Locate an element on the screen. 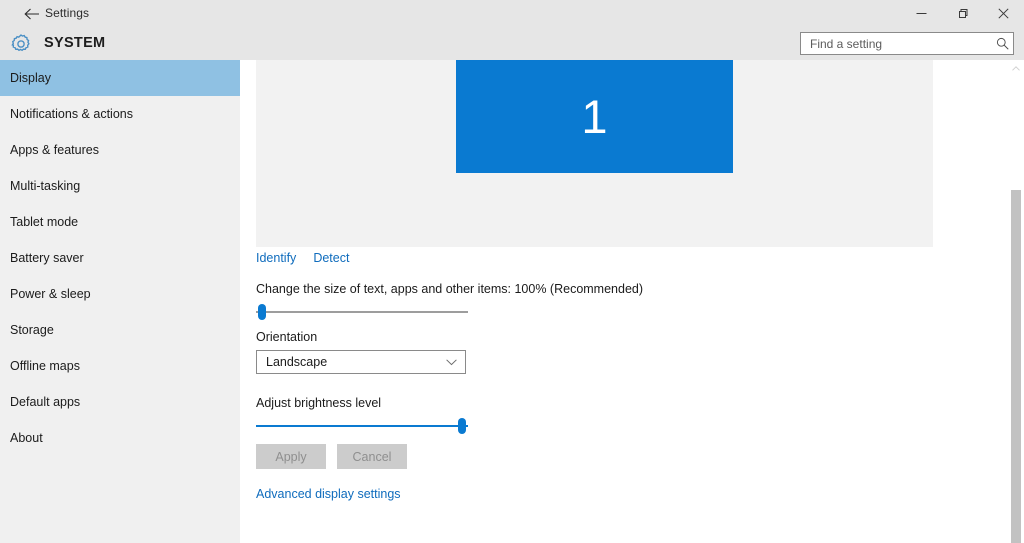 Image resolution: width=1024 pixels, height=543 pixels. sidebar-item-notifications-and-actions: Notifications & actions is located at coordinates (120, 114).